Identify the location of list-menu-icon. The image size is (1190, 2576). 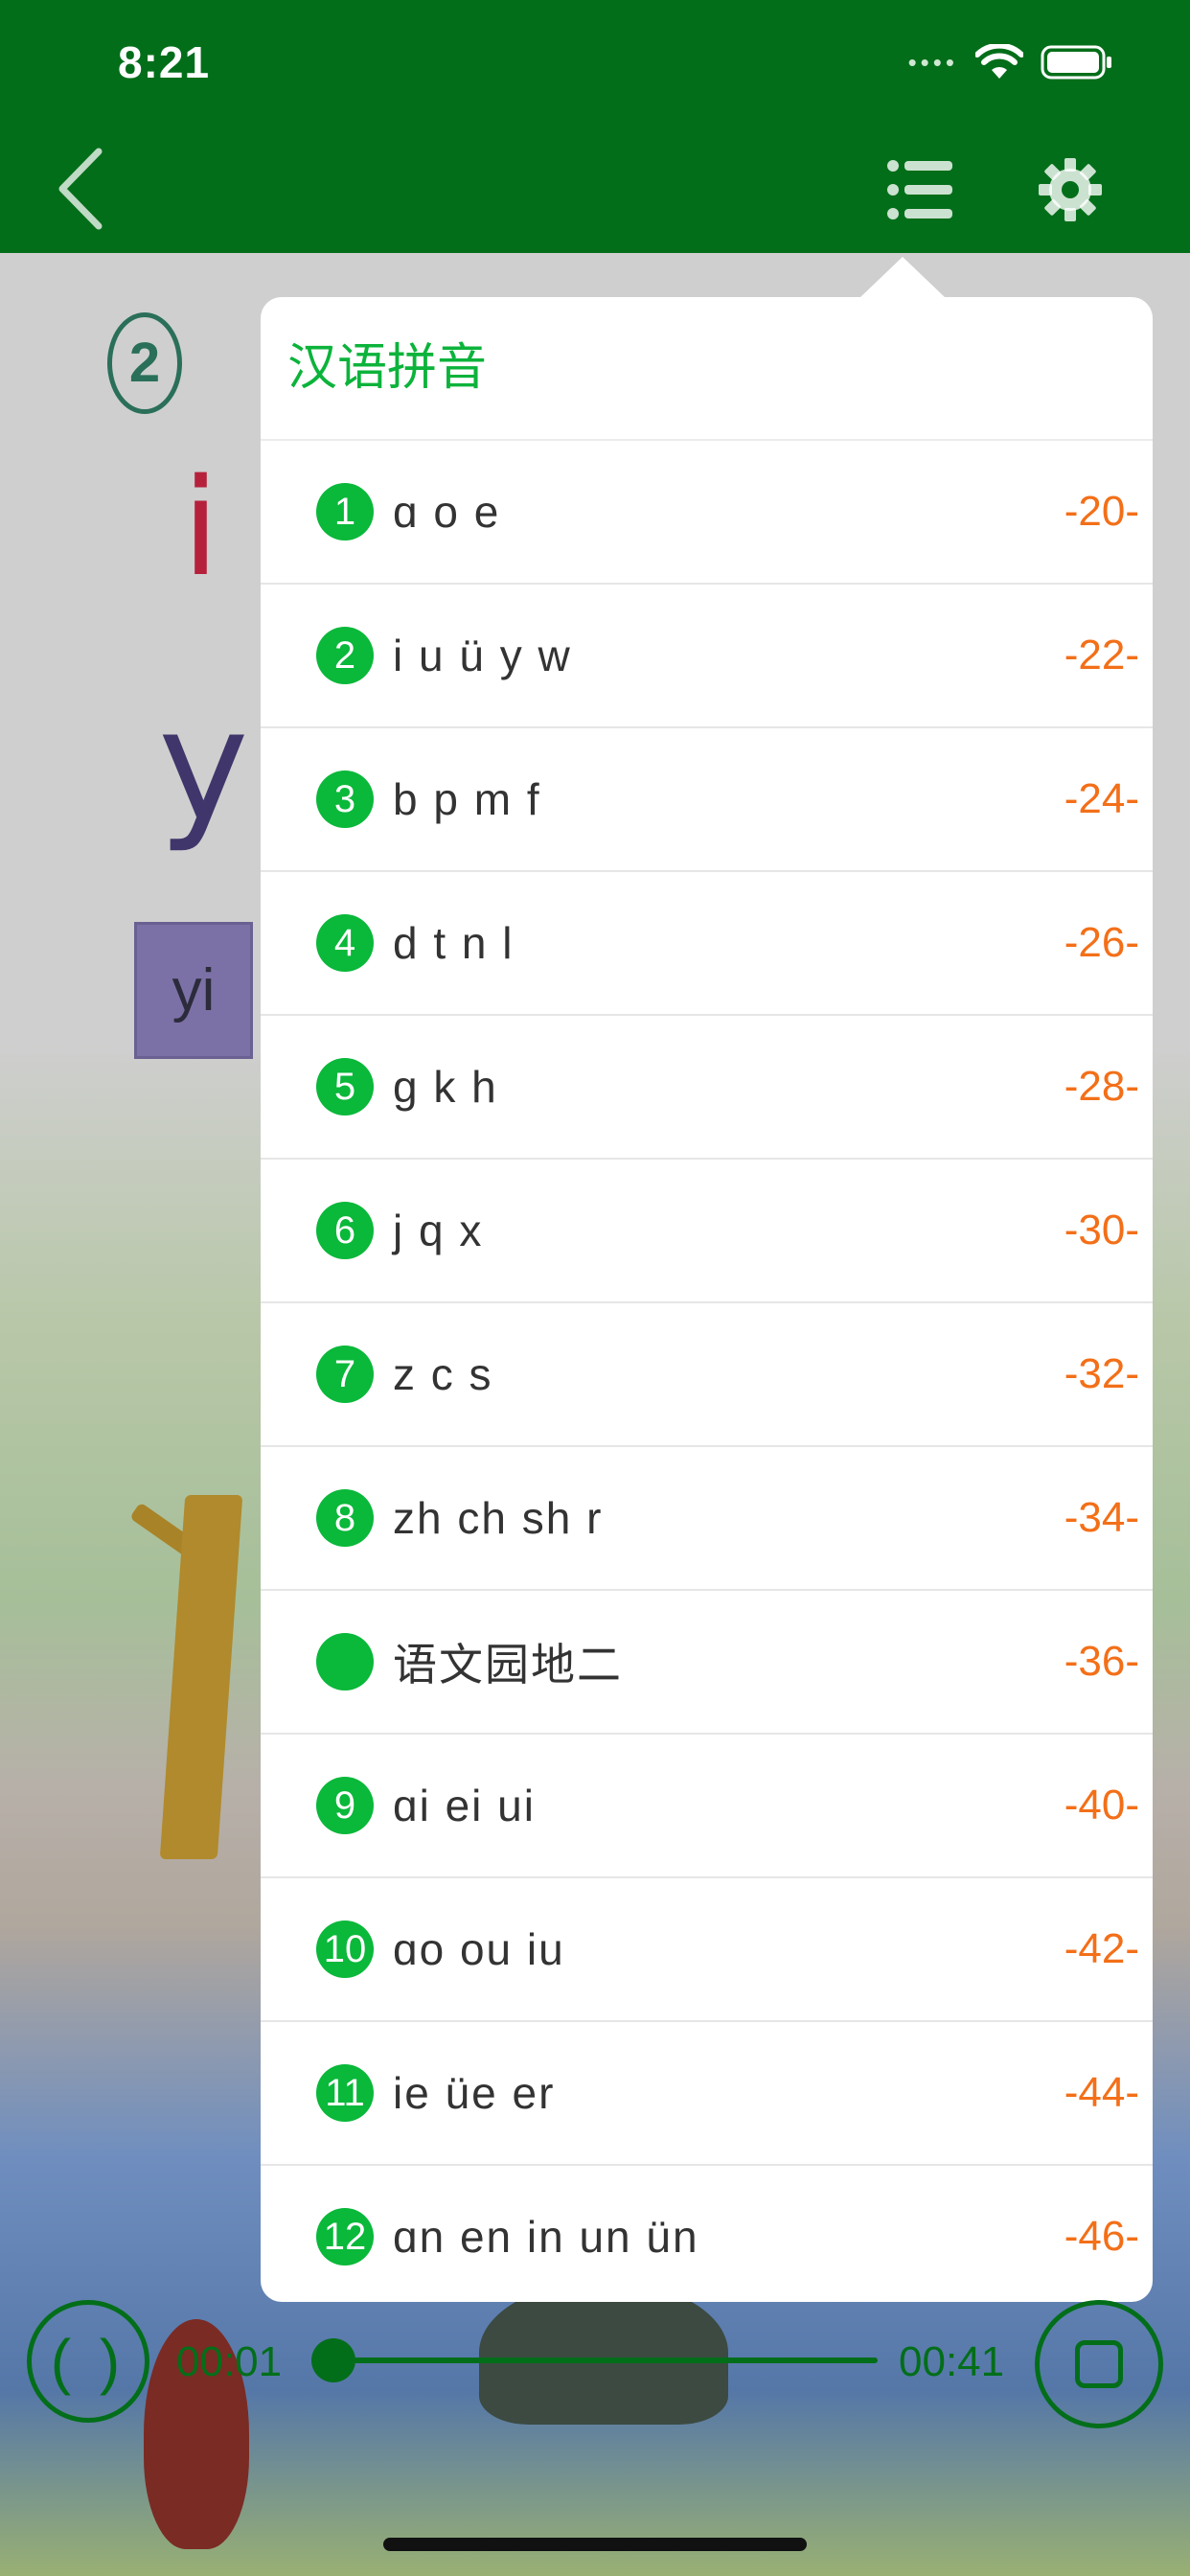
(920, 189).